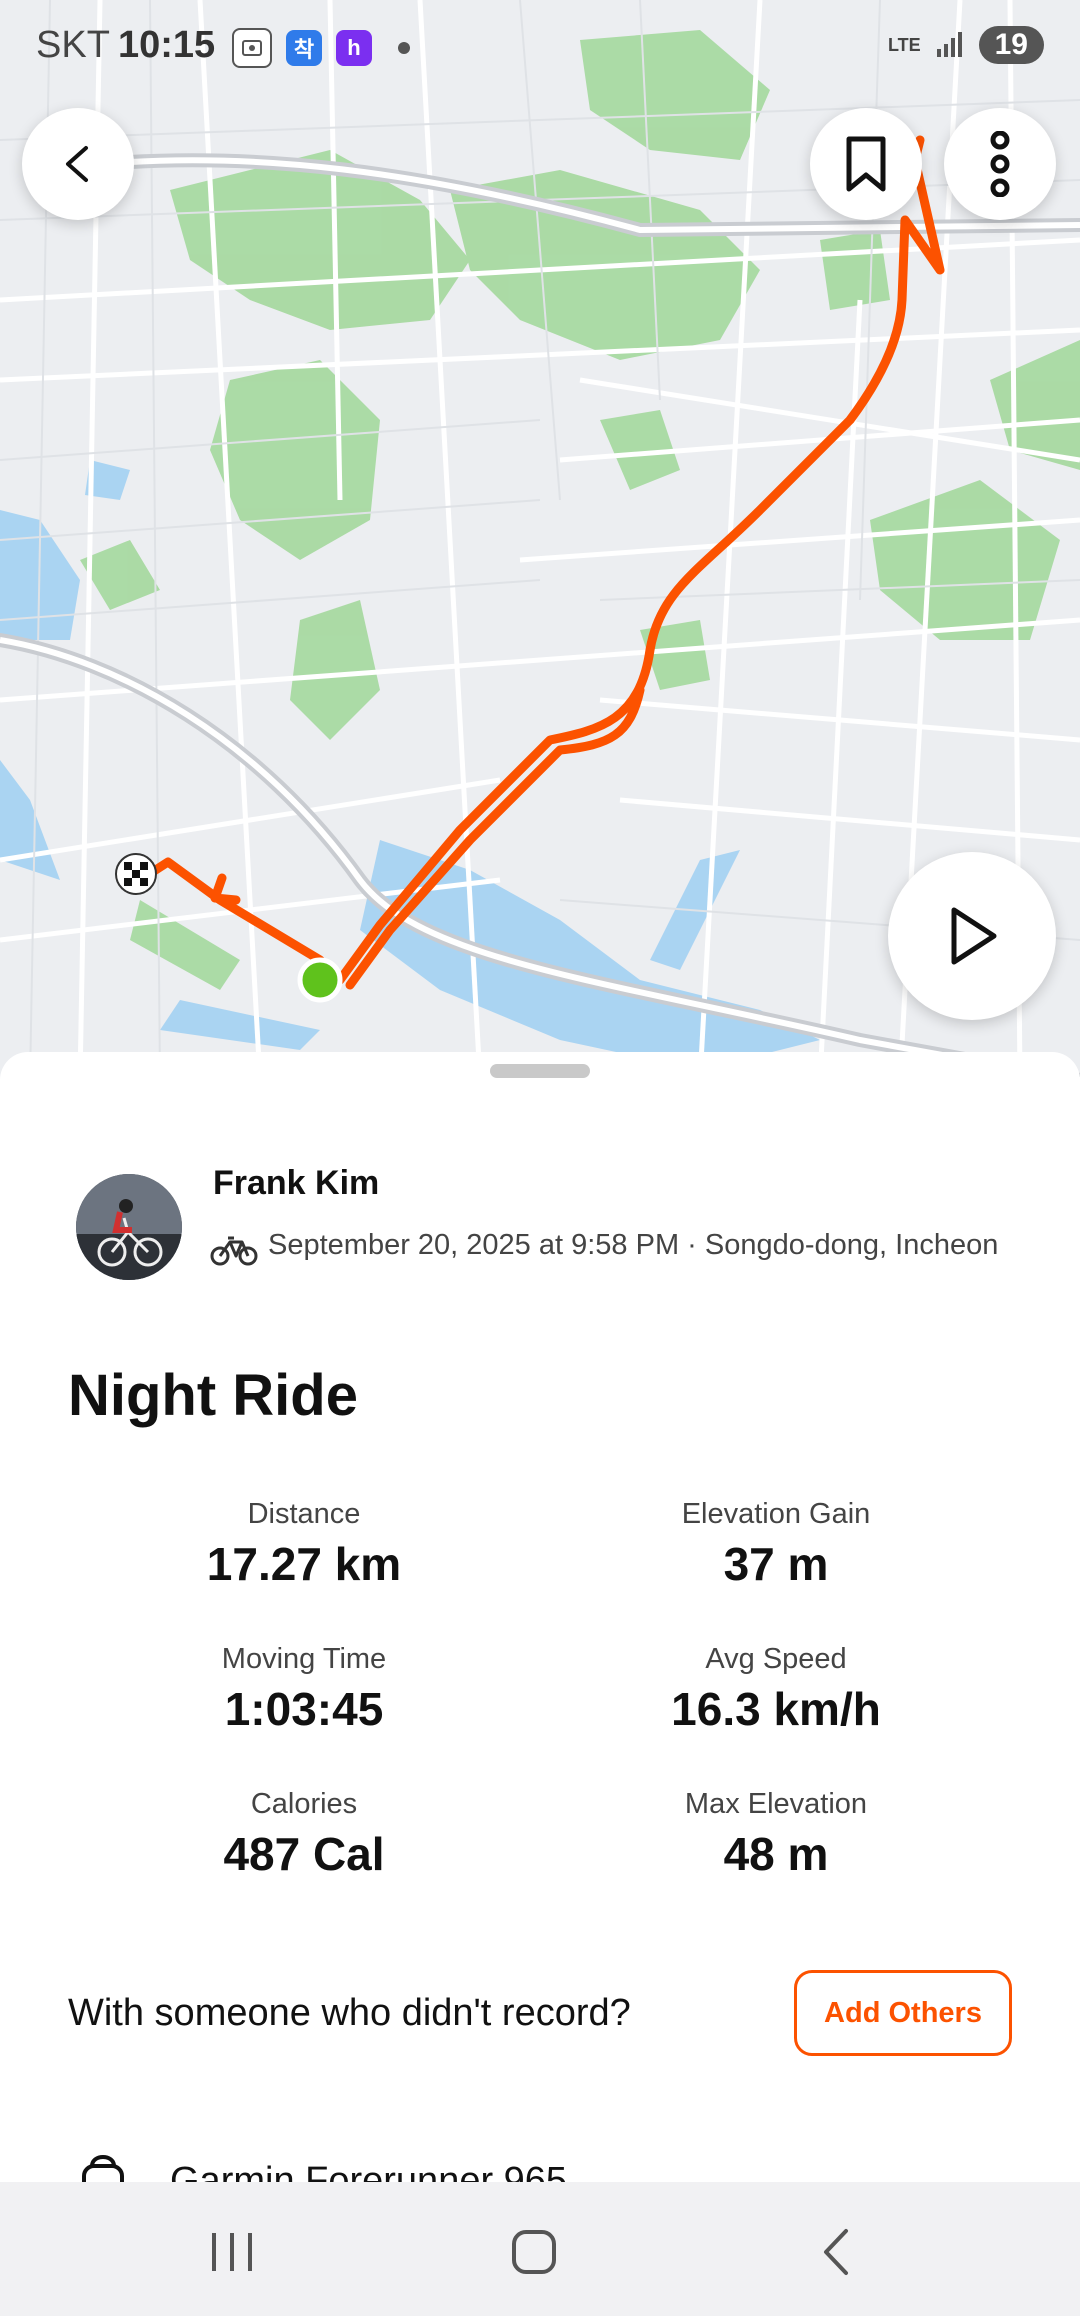 Image resolution: width=1080 pixels, height=2316 pixels. What do you see at coordinates (776, 1564) in the screenshot?
I see `stat-value: 37 m` at bounding box center [776, 1564].